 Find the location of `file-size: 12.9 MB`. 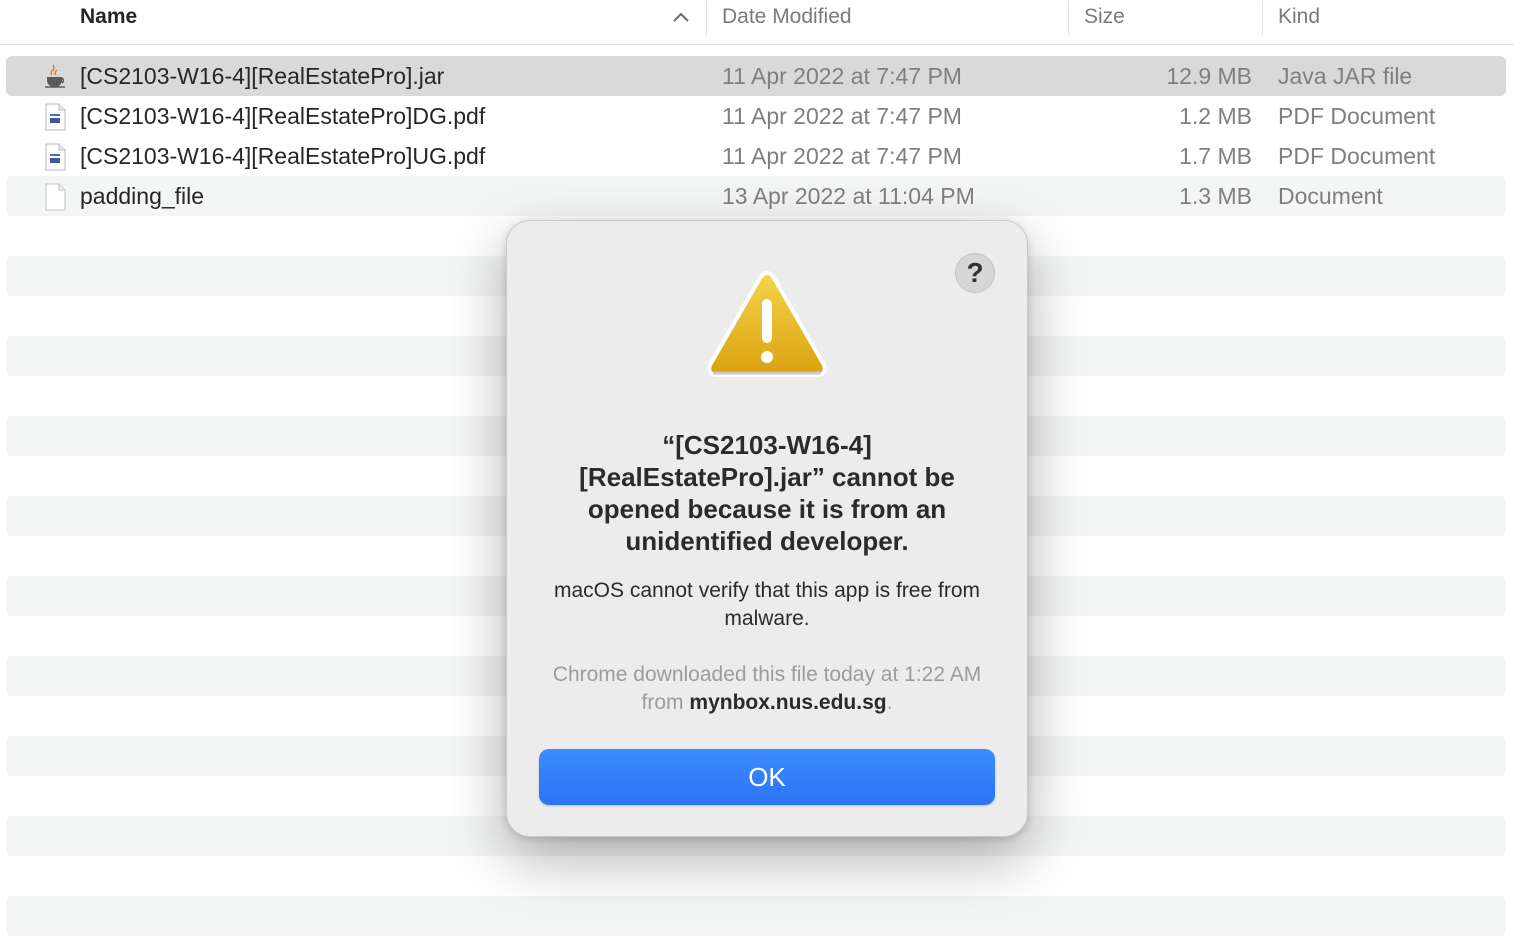

file-size: 12.9 MB is located at coordinates (1209, 76).